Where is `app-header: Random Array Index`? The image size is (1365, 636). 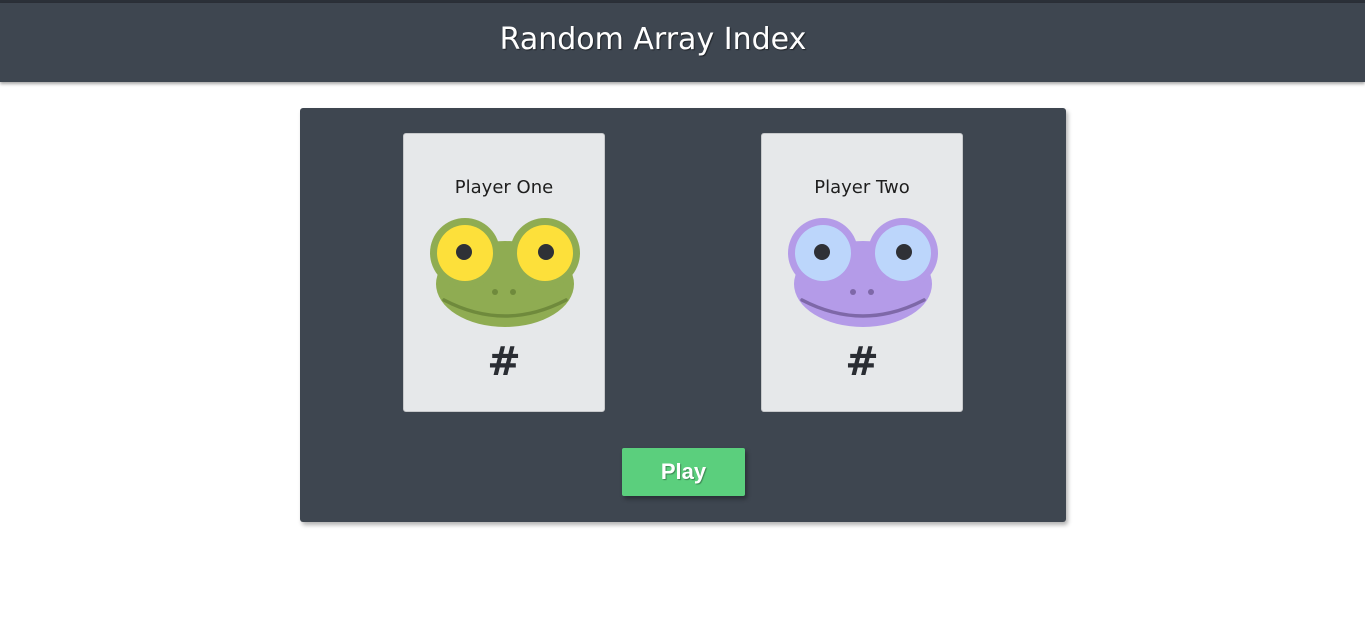
app-header: Random Array Index is located at coordinates (682, 42).